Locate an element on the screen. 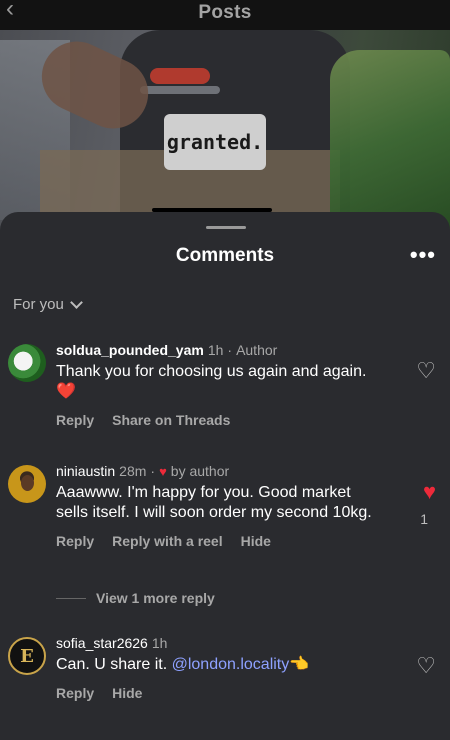 This screenshot has height=740, width=450. comment-actions: Reply Reply with a reel Hide is located at coordinates (226, 541).